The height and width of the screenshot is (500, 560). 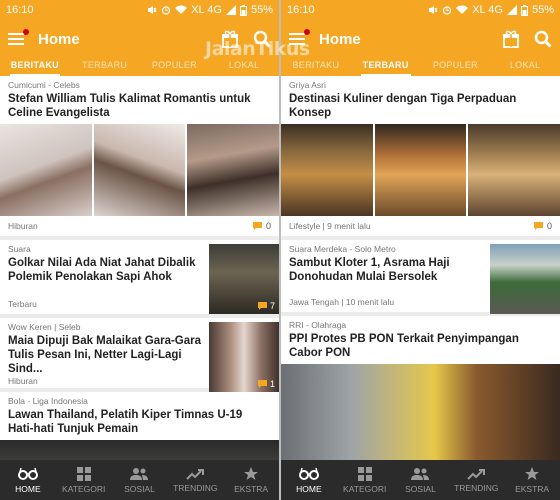 I want to click on news-source: Bola - Liga Indonesia, so click(x=48, y=401).